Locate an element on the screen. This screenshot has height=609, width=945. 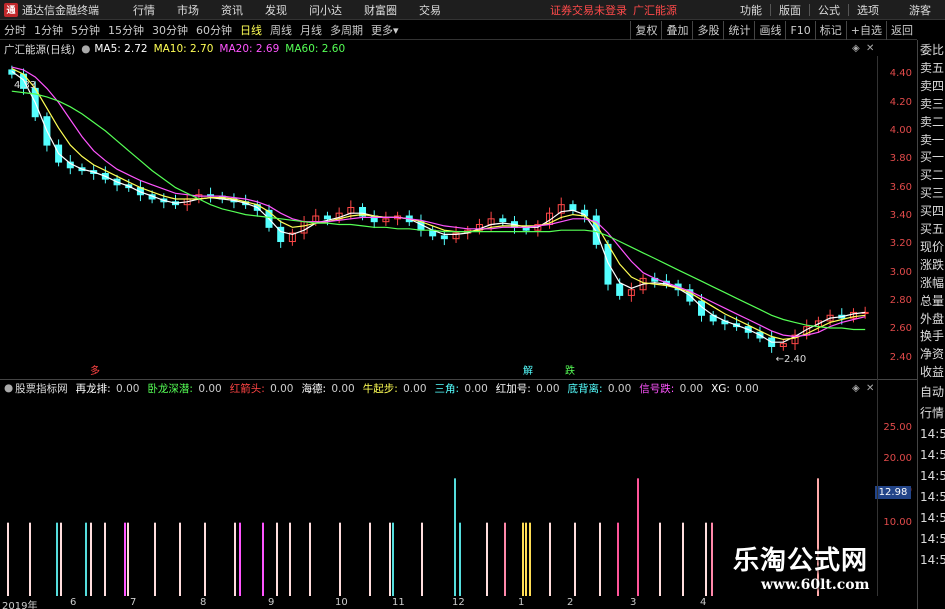
app-logo-icon: 通 is located at coordinates (11, 9).